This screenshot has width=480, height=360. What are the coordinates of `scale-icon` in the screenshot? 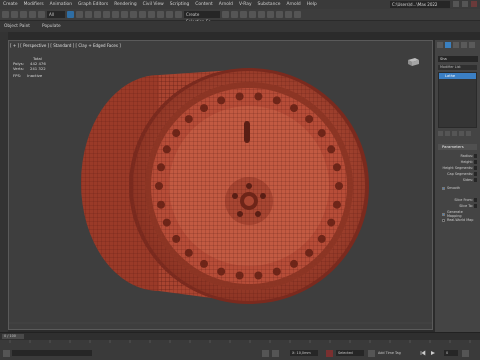 It's located at (124, 14).